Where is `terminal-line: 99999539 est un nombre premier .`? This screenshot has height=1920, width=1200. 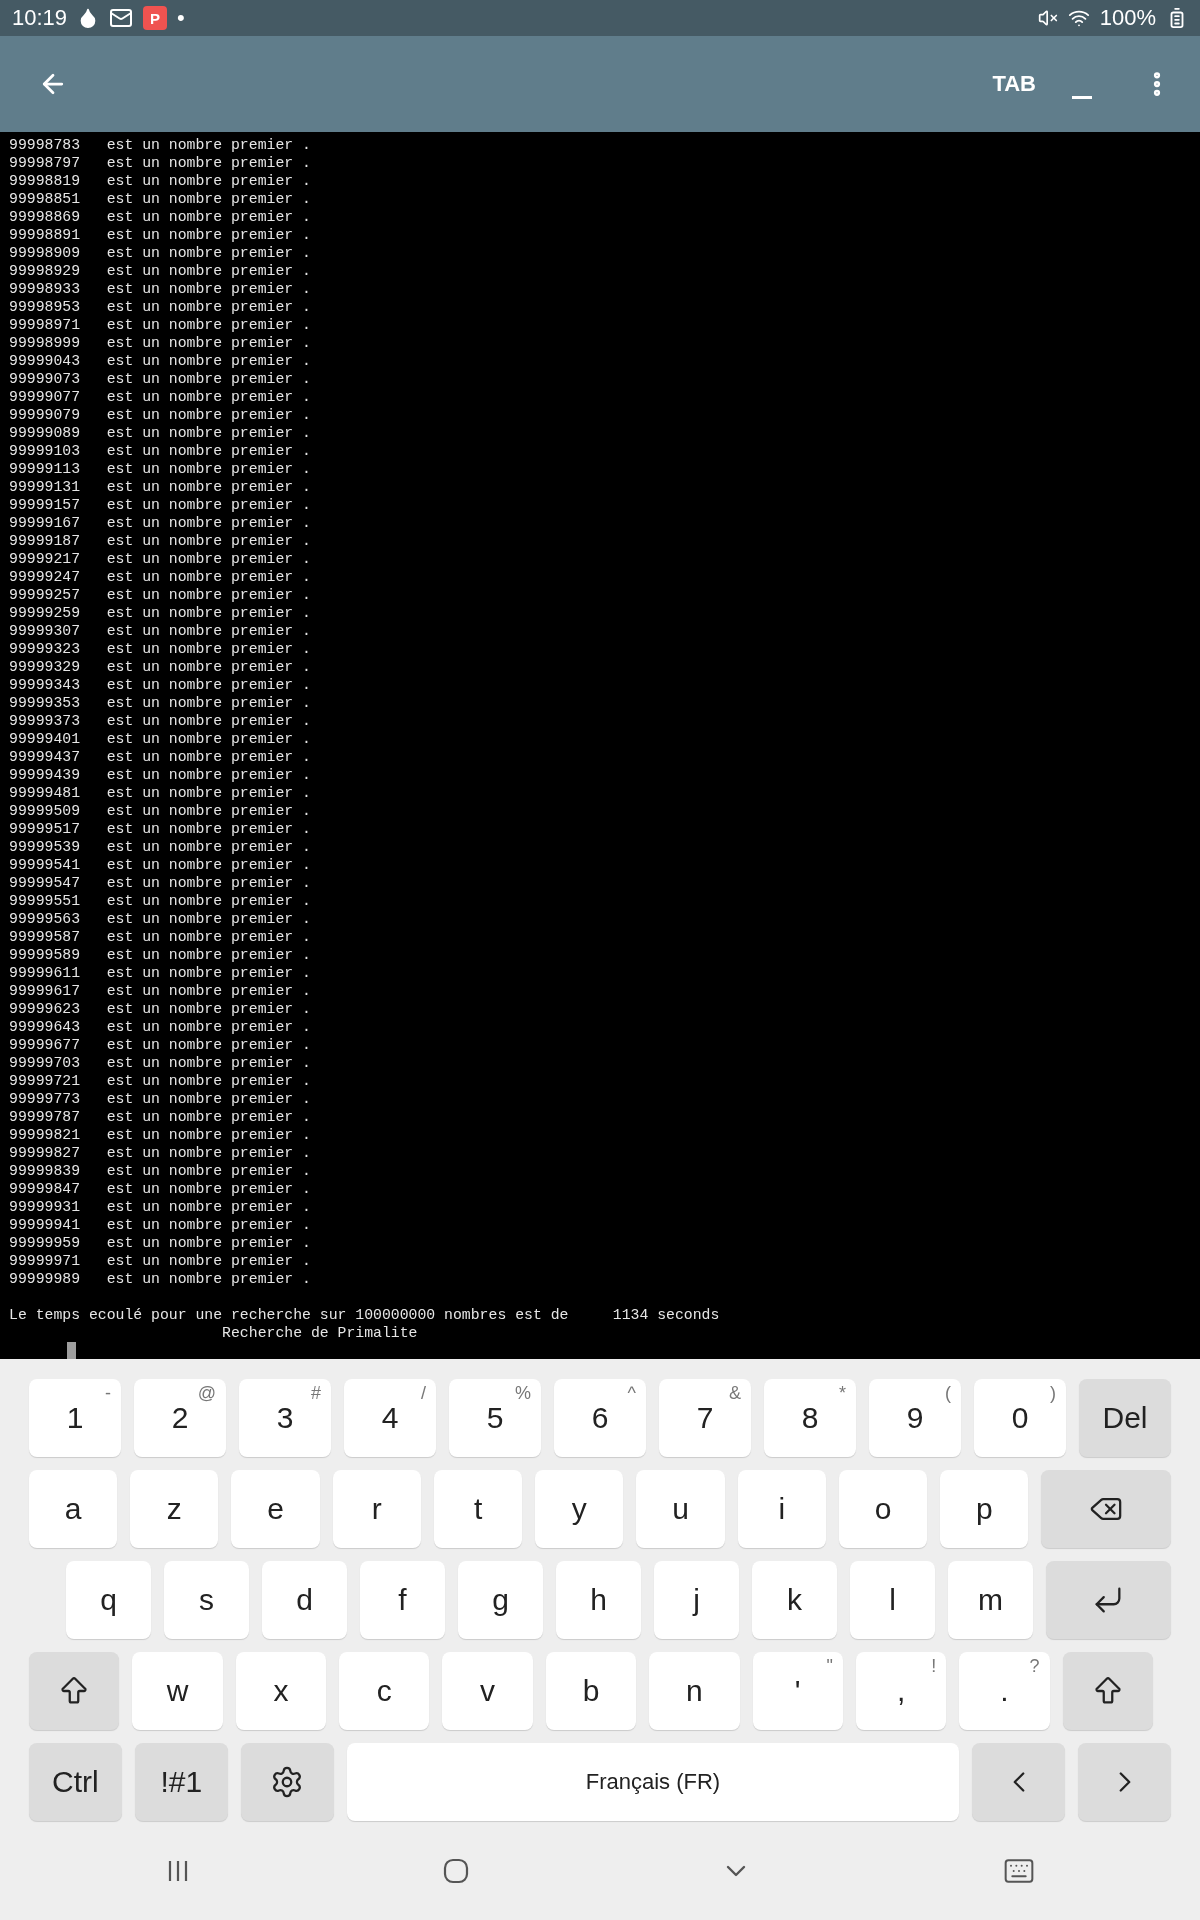
terminal-line: 99999539 est un nombre premier . is located at coordinates (160, 847).